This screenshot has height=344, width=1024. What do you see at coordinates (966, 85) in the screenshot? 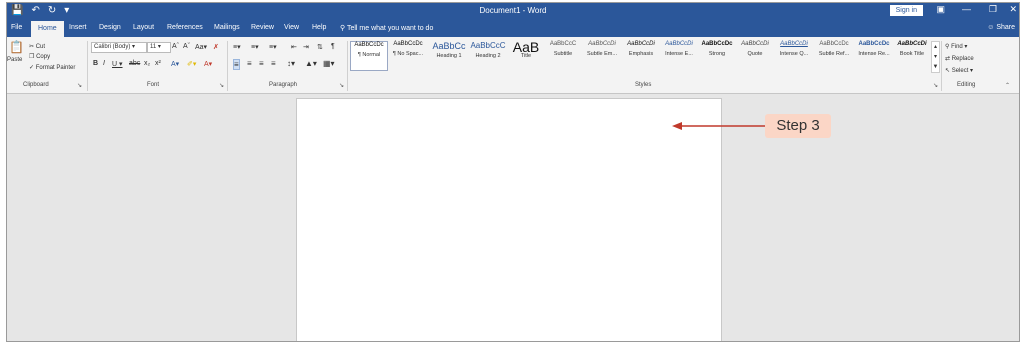
I see `editing-group-label: Editing` at bounding box center [966, 85].